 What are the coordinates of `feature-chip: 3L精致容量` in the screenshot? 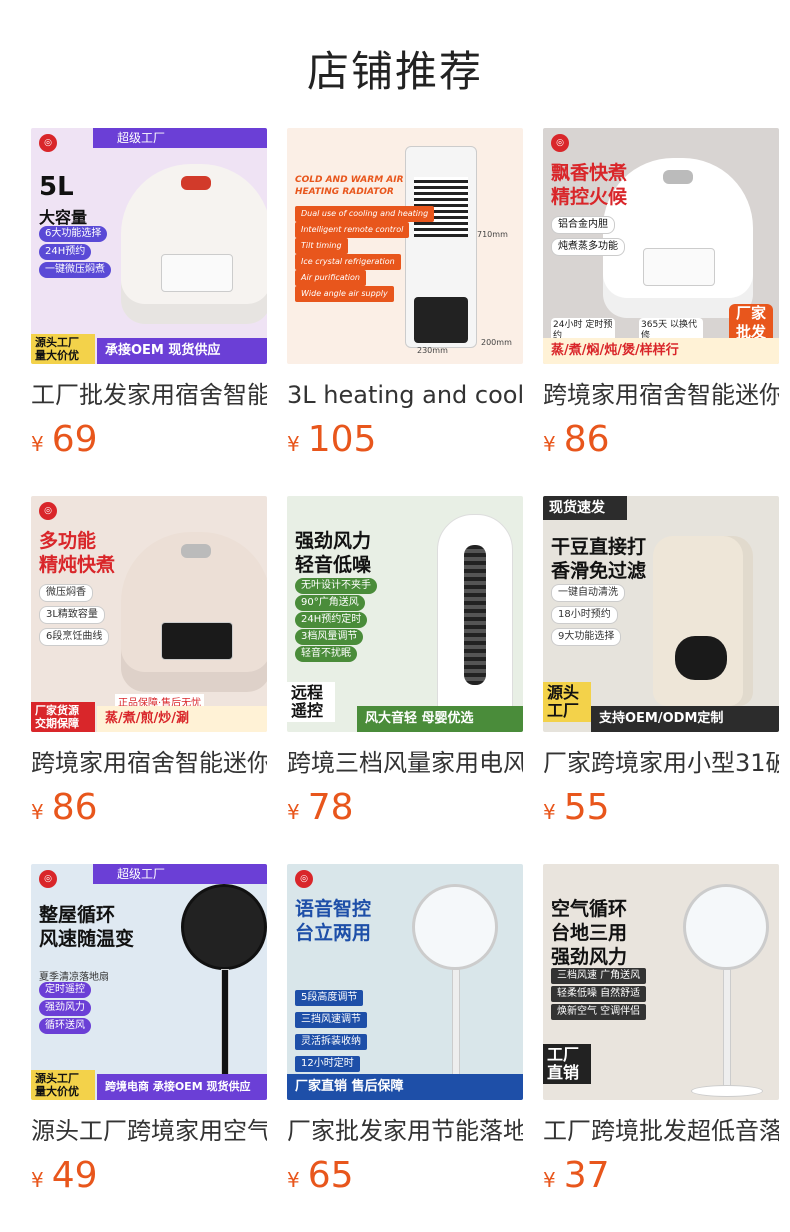 It's located at (72, 615).